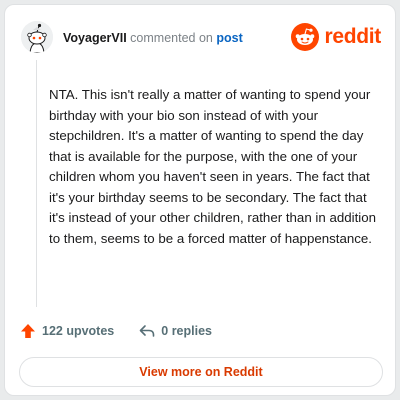 The height and width of the screenshot is (400, 400). What do you see at coordinates (171, 38) in the screenshot?
I see `action-text: commented on` at bounding box center [171, 38].